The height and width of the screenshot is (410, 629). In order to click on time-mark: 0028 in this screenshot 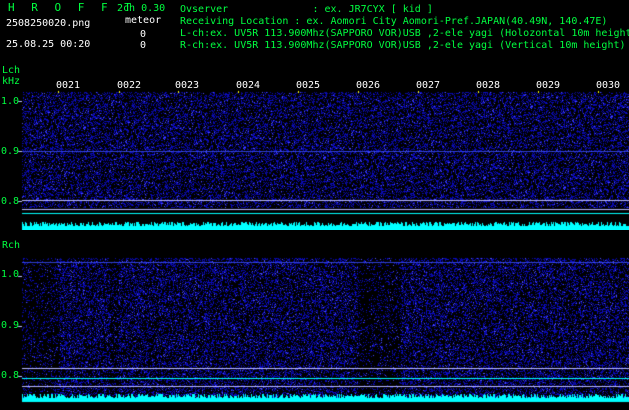, I will do `click(488, 85)`.